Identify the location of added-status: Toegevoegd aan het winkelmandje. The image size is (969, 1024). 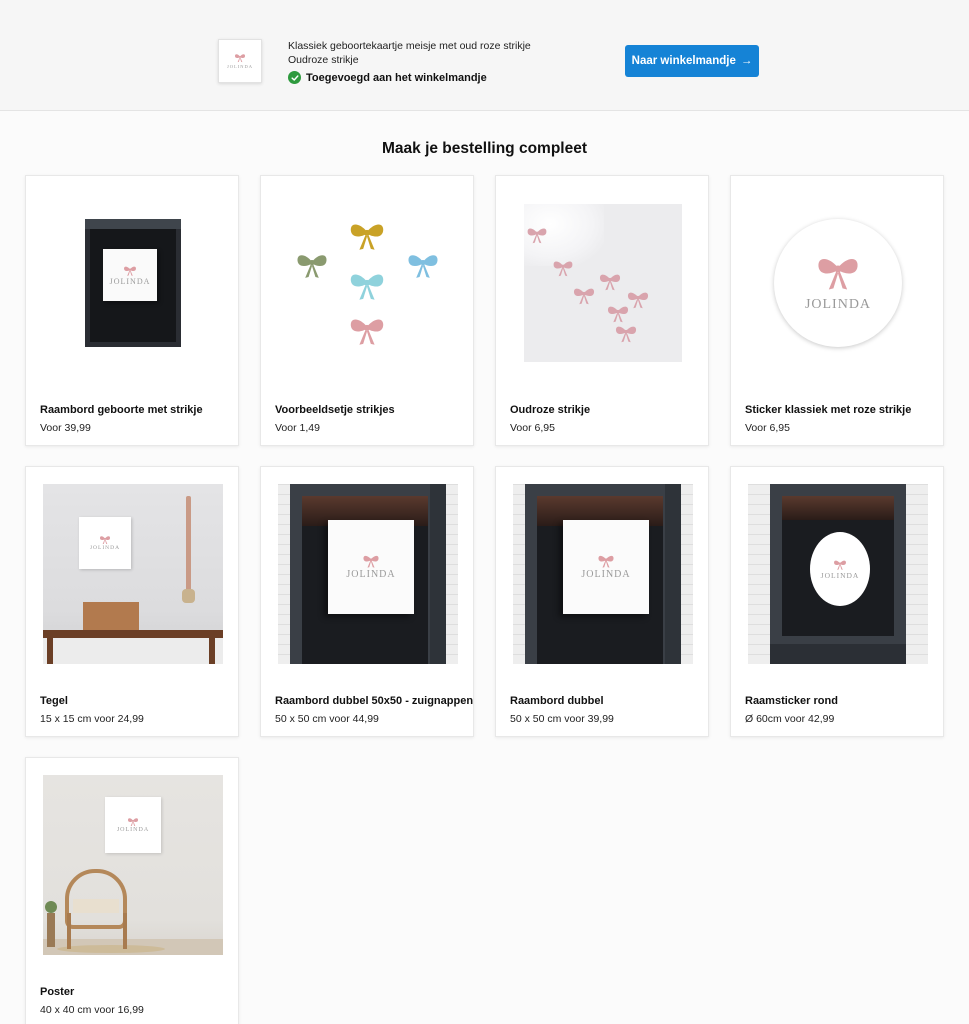
(448, 77).